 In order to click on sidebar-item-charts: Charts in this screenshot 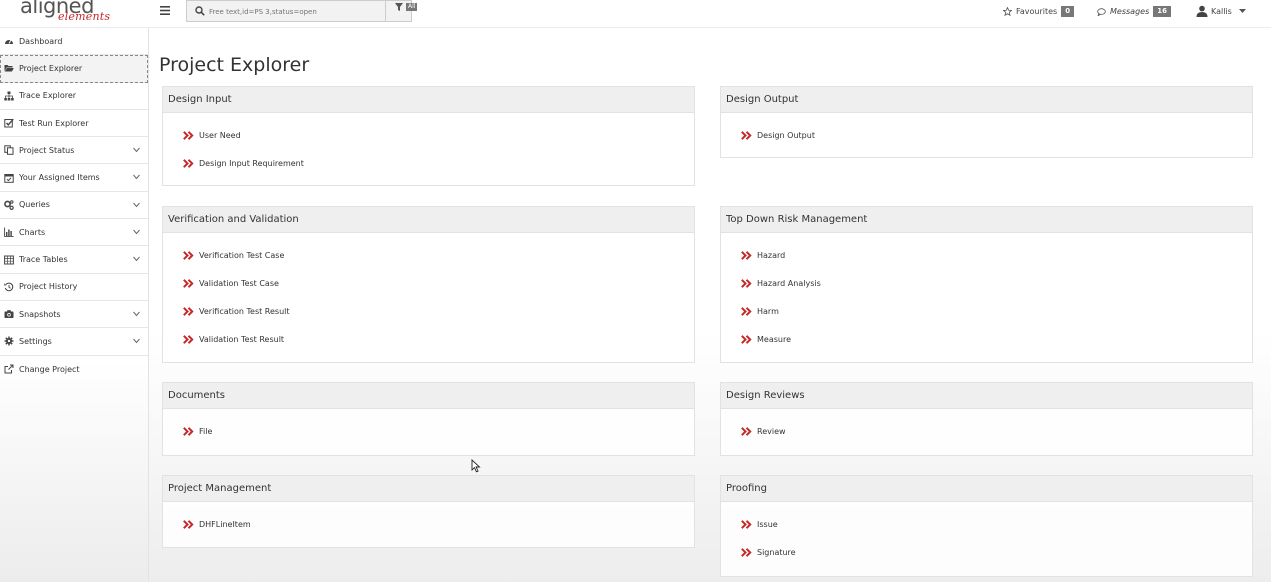, I will do `click(74, 233)`.